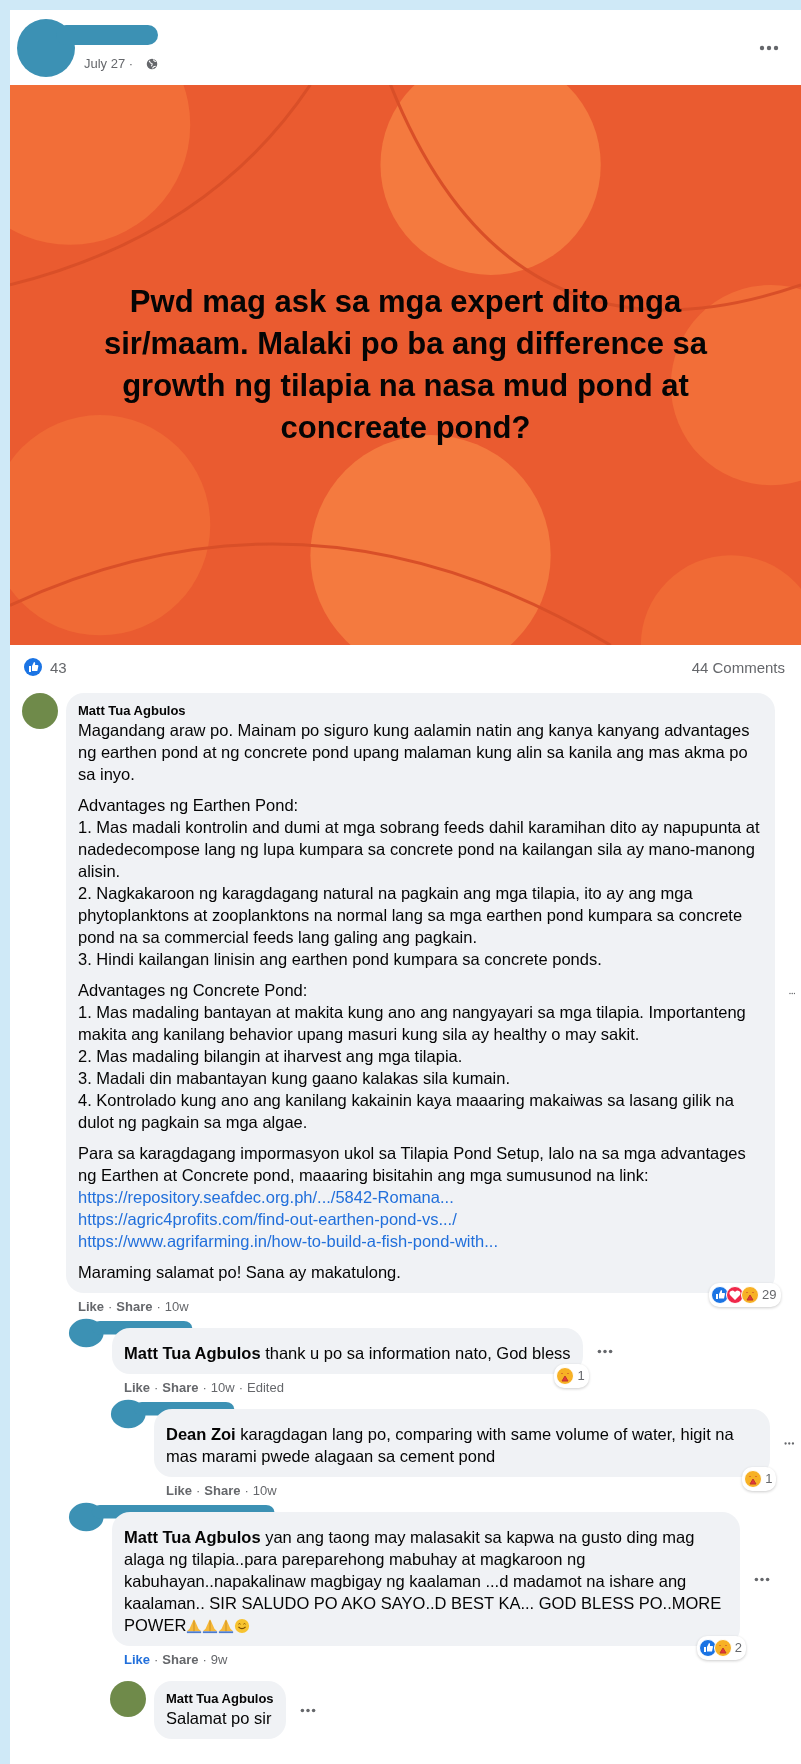 The width and height of the screenshot is (801, 1764). What do you see at coordinates (219, 1718) in the screenshot?
I see `comment-text: Salamat po sir` at bounding box center [219, 1718].